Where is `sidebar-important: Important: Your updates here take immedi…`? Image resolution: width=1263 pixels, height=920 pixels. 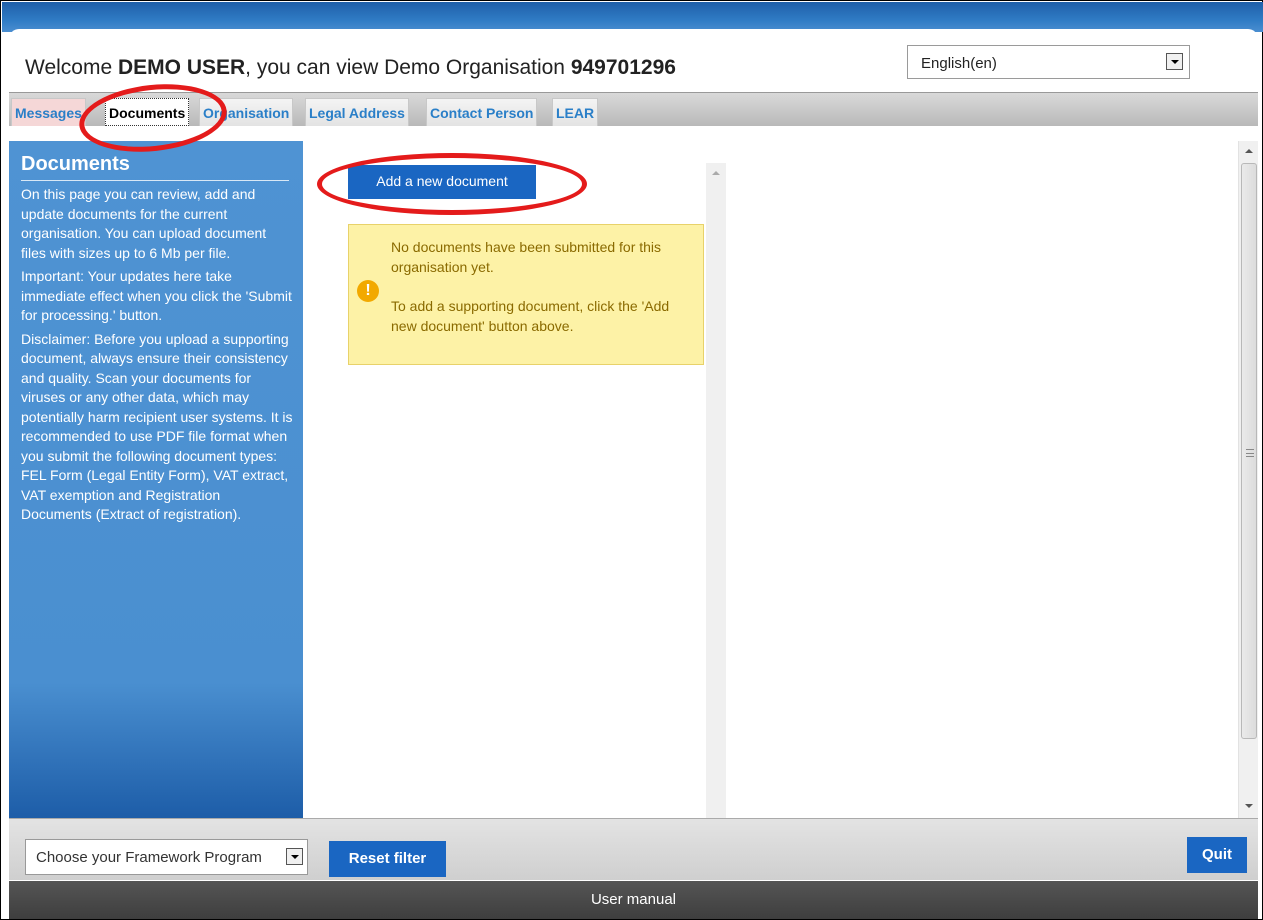
sidebar-important: Important: Your updates here take immedi… is located at coordinates (156, 295).